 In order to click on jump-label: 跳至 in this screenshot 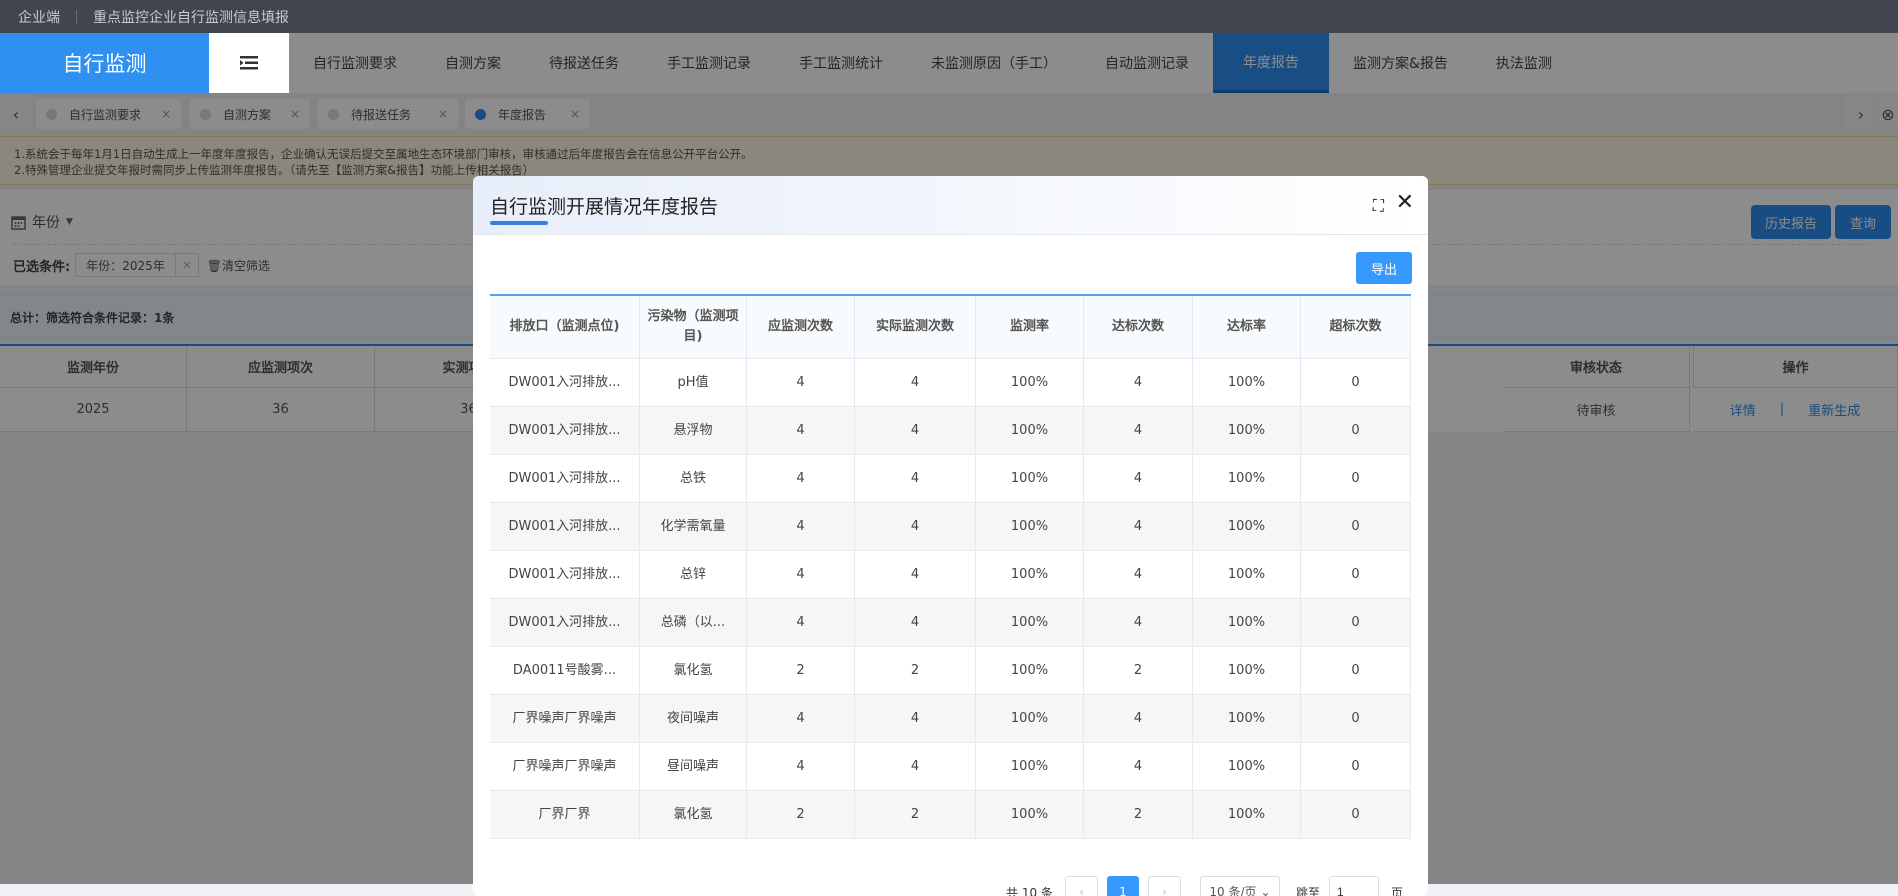, I will do `click(1308, 890)`.